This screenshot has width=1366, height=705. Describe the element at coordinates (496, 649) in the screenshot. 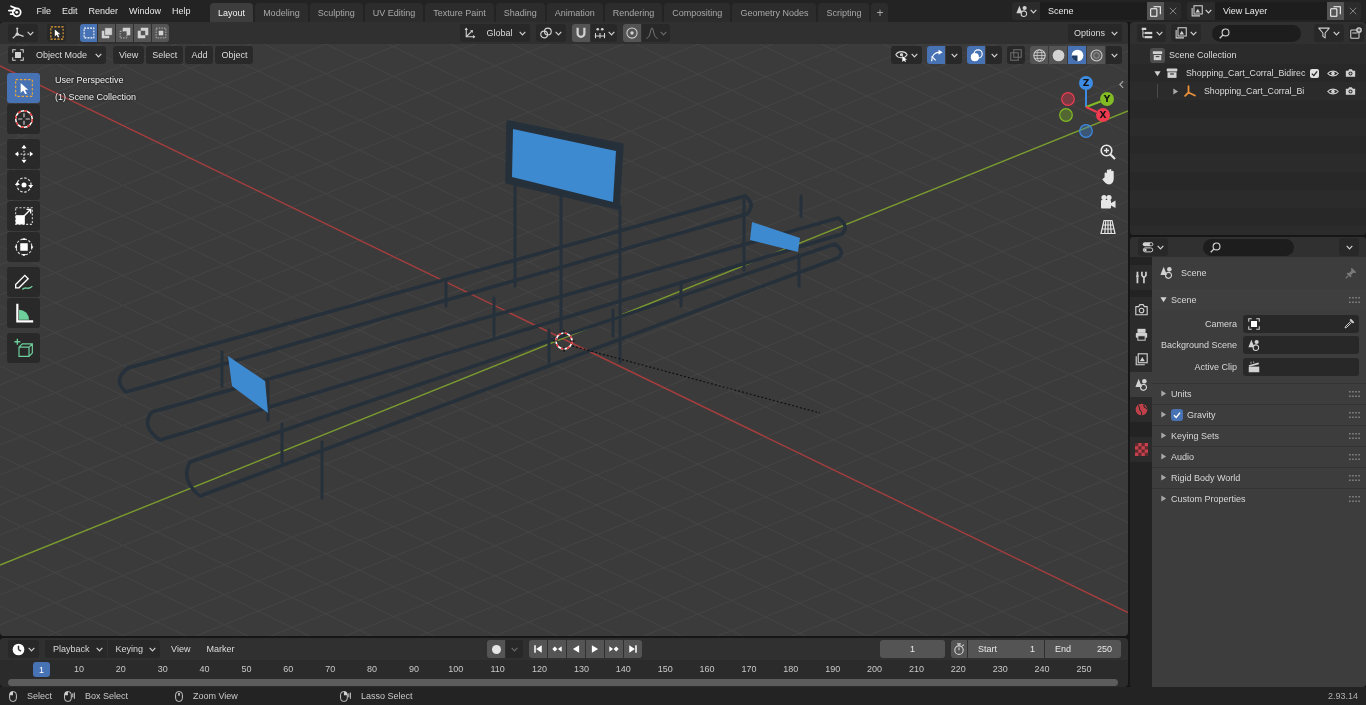

I see `auto-keying-toggle` at that location.